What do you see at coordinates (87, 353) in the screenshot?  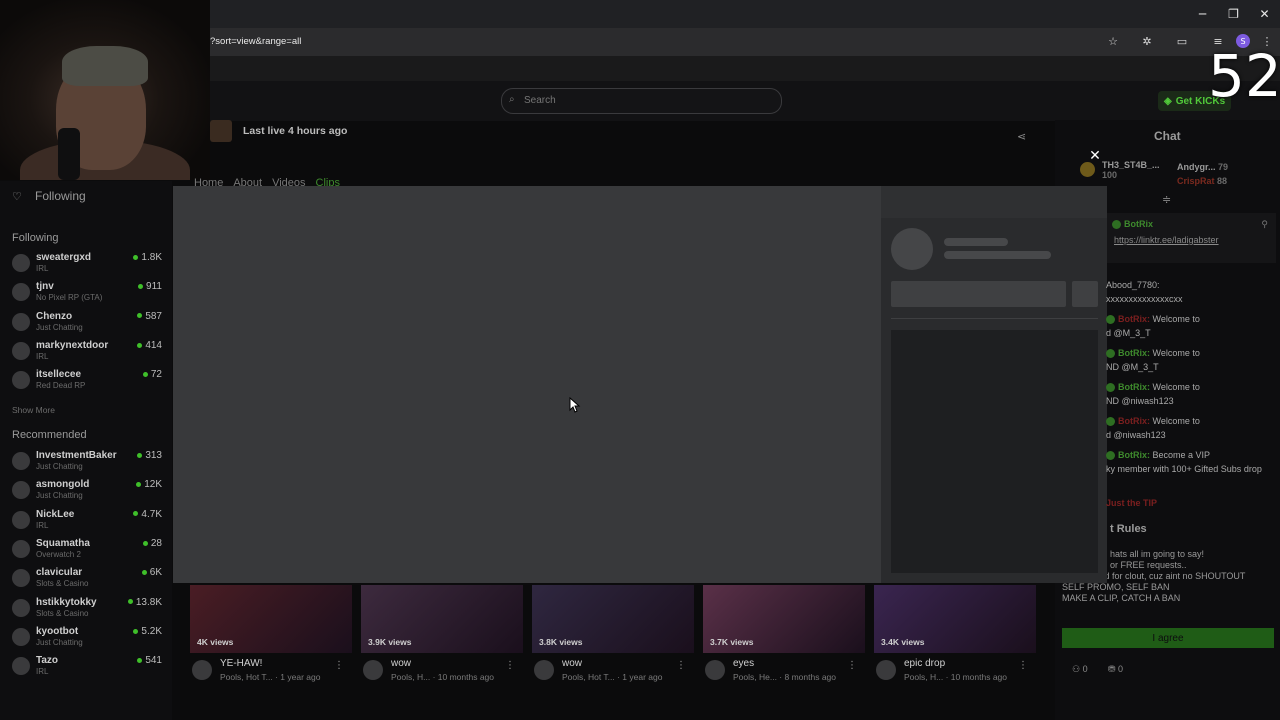 I see `sidebar-channel-item: markynextdoor IRL 414` at bounding box center [87, 353].